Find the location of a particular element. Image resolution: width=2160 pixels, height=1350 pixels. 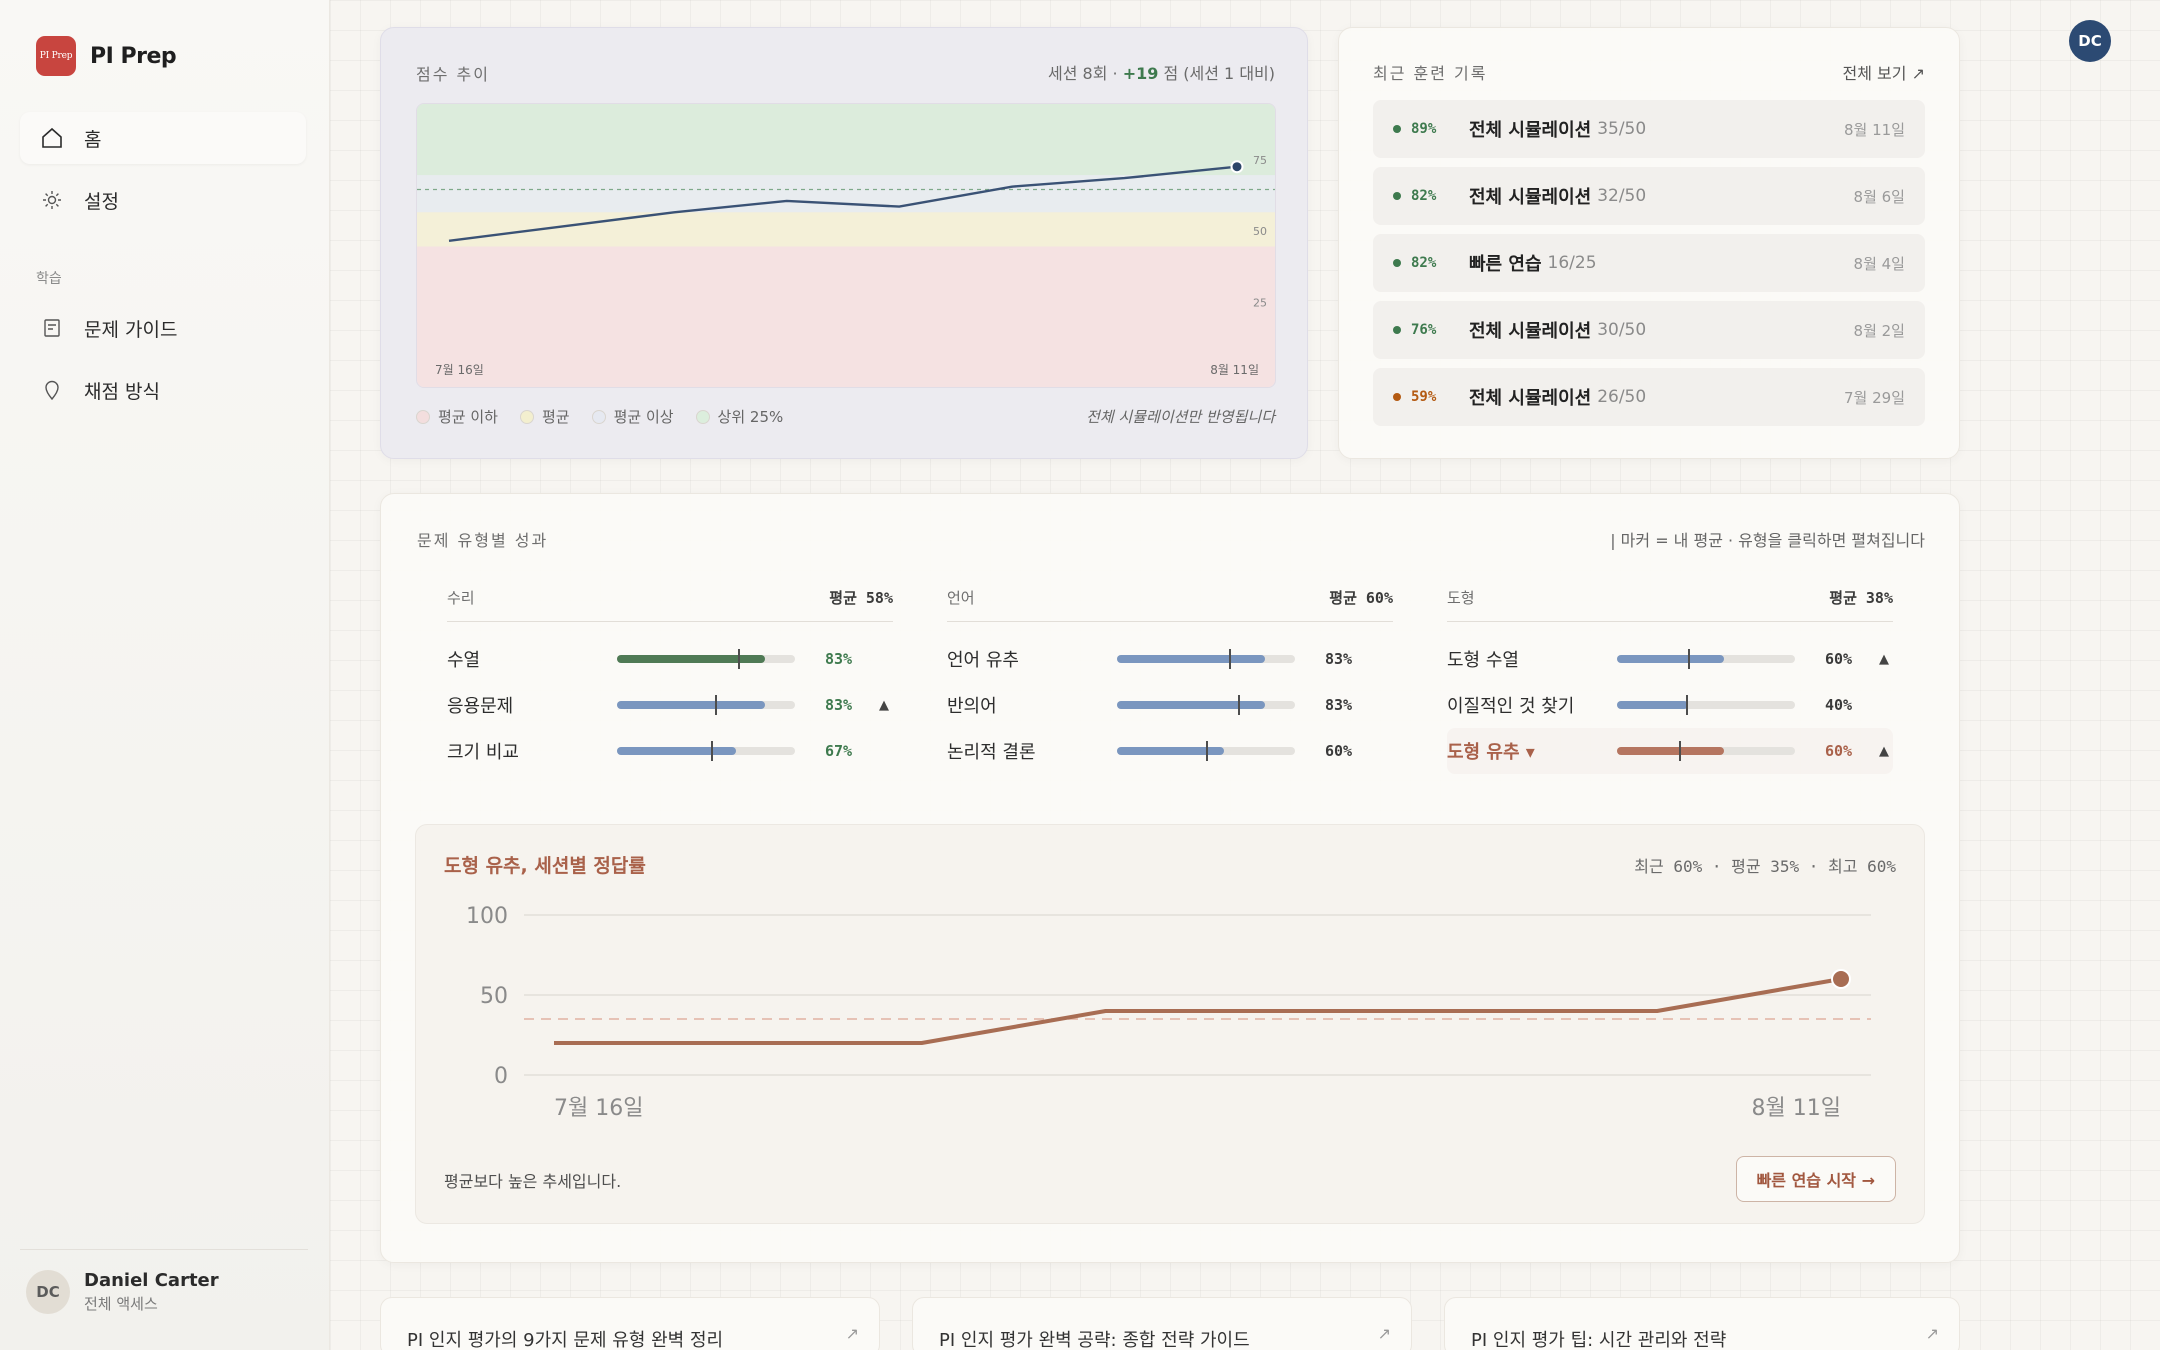

nav-item-scoring: 채점 방식 is located at coordinates (163, 390).